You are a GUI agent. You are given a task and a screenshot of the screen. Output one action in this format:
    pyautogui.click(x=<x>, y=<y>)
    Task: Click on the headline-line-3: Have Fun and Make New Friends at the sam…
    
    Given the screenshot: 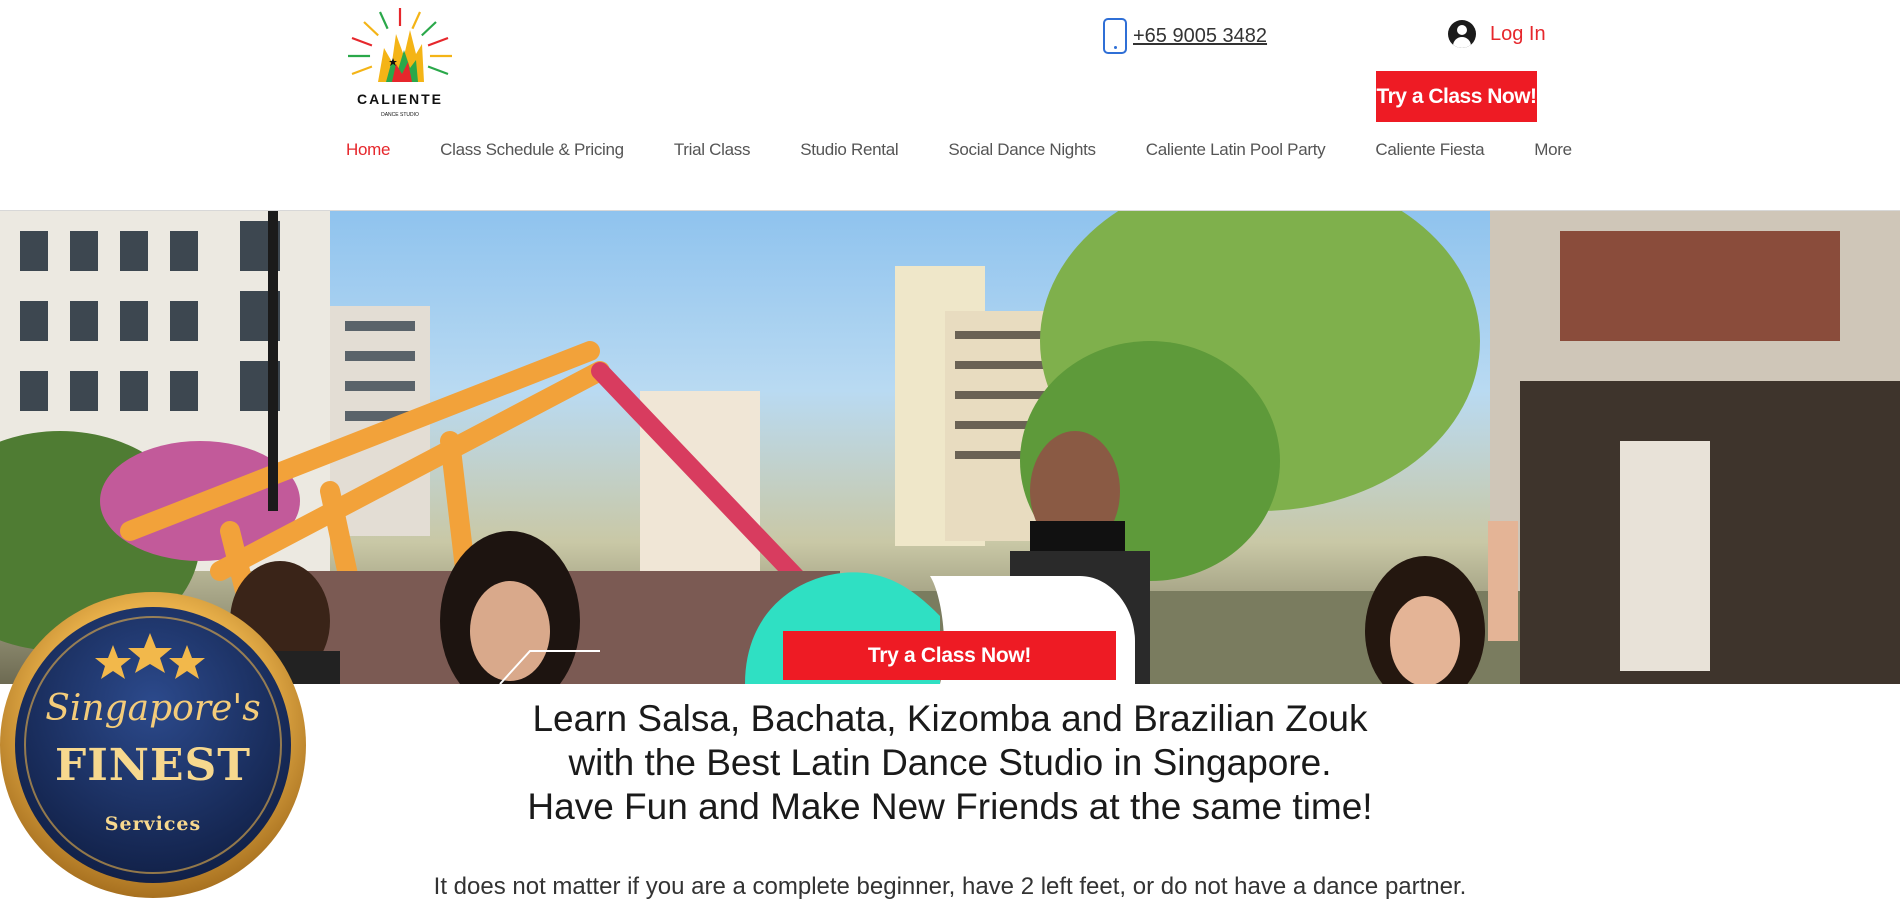 What is the action you would take?
    pyautogui.click(x=950, y=806)
    